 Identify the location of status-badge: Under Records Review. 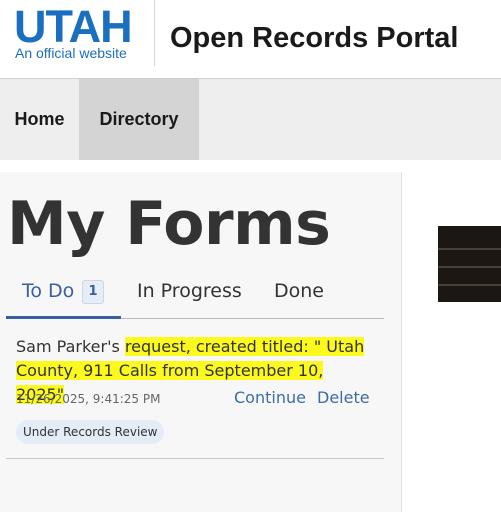
(90, 432).